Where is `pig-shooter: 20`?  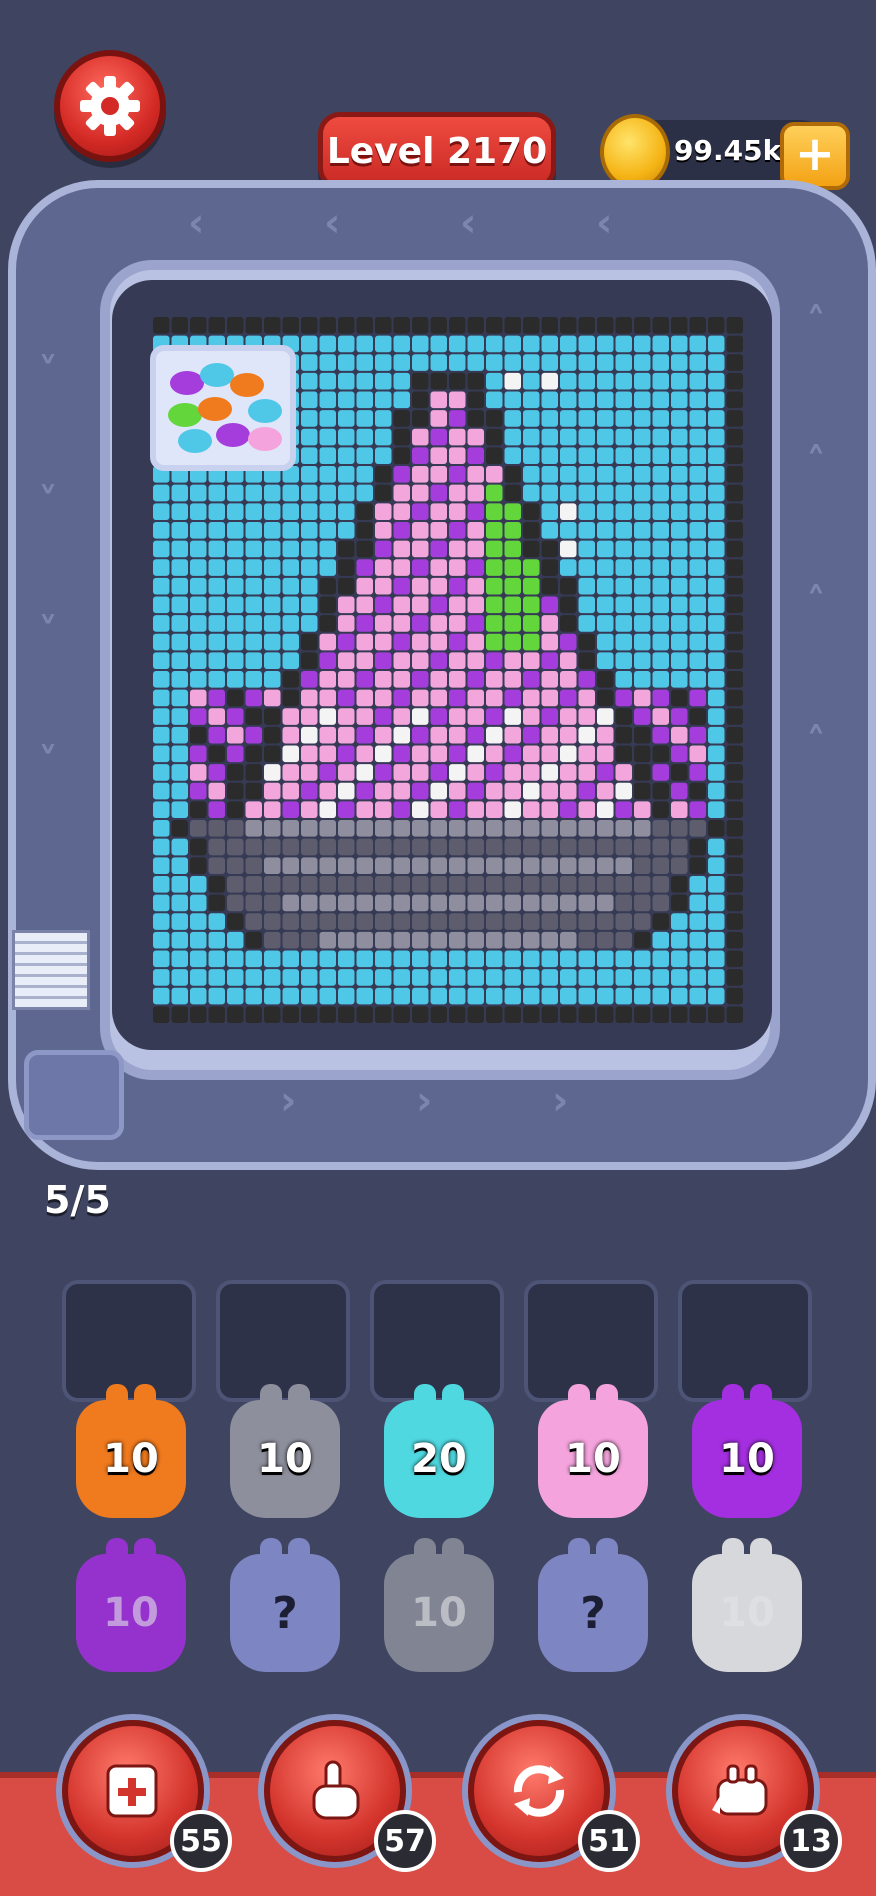 pig-shooter: 20 is located at coordinates (439, 1451).